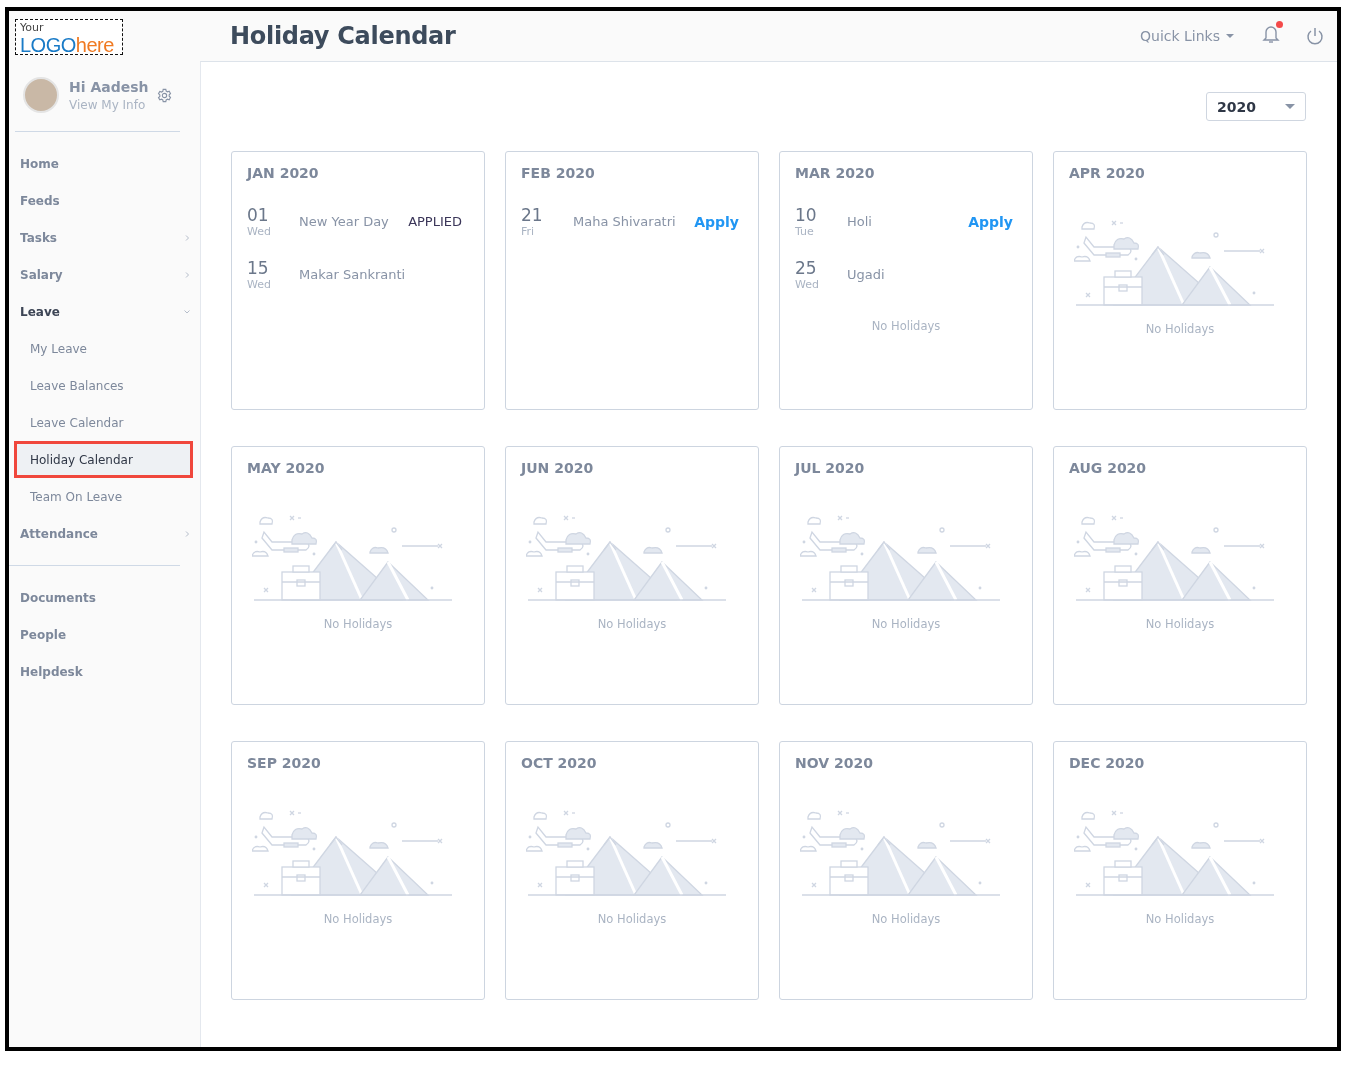  Describe the element at coordinates (104, 496) in the screenshot. I see `sidebar-item: Team On Leave` at that location.